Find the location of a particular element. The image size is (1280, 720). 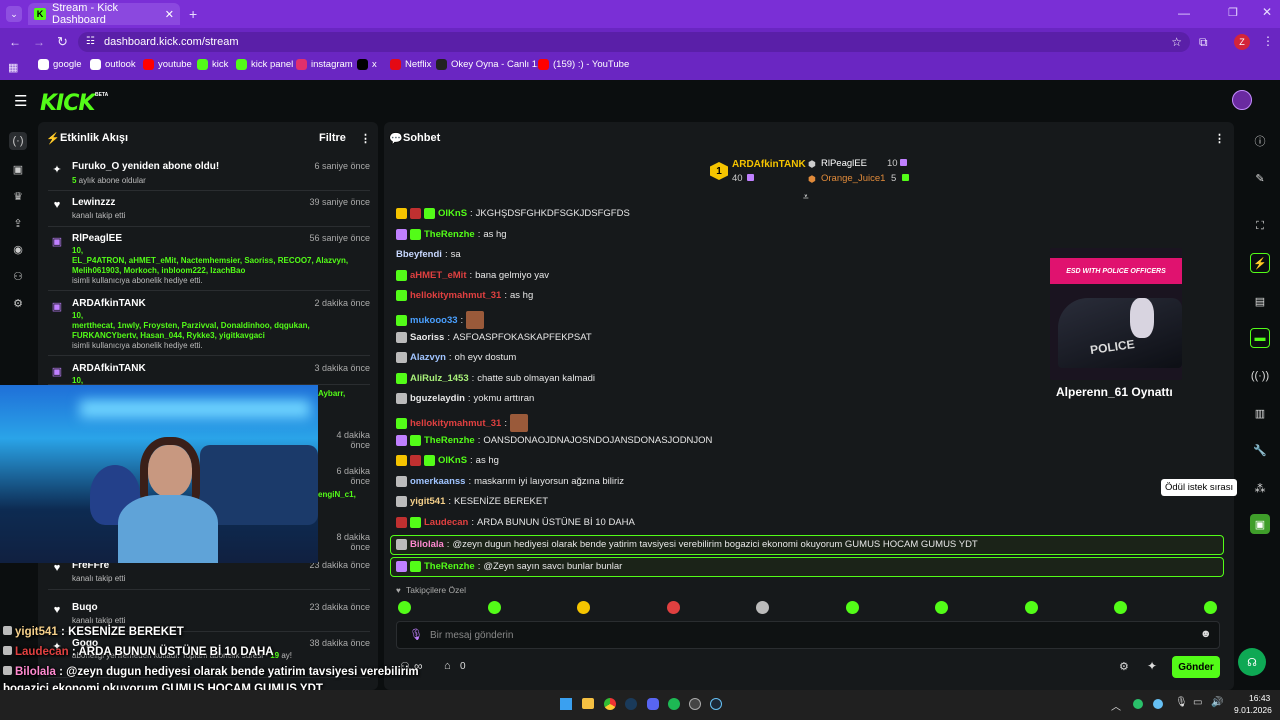

document-icon: ▤ is located at coordinates (1260, 301).